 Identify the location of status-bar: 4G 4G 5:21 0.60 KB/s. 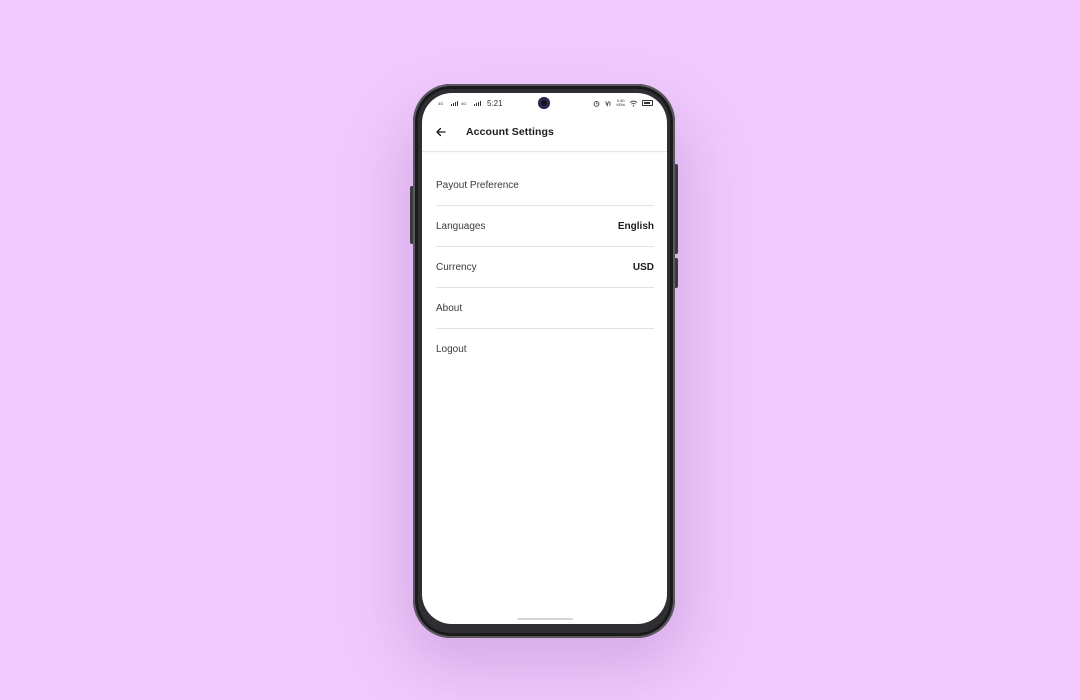
(544, 104).